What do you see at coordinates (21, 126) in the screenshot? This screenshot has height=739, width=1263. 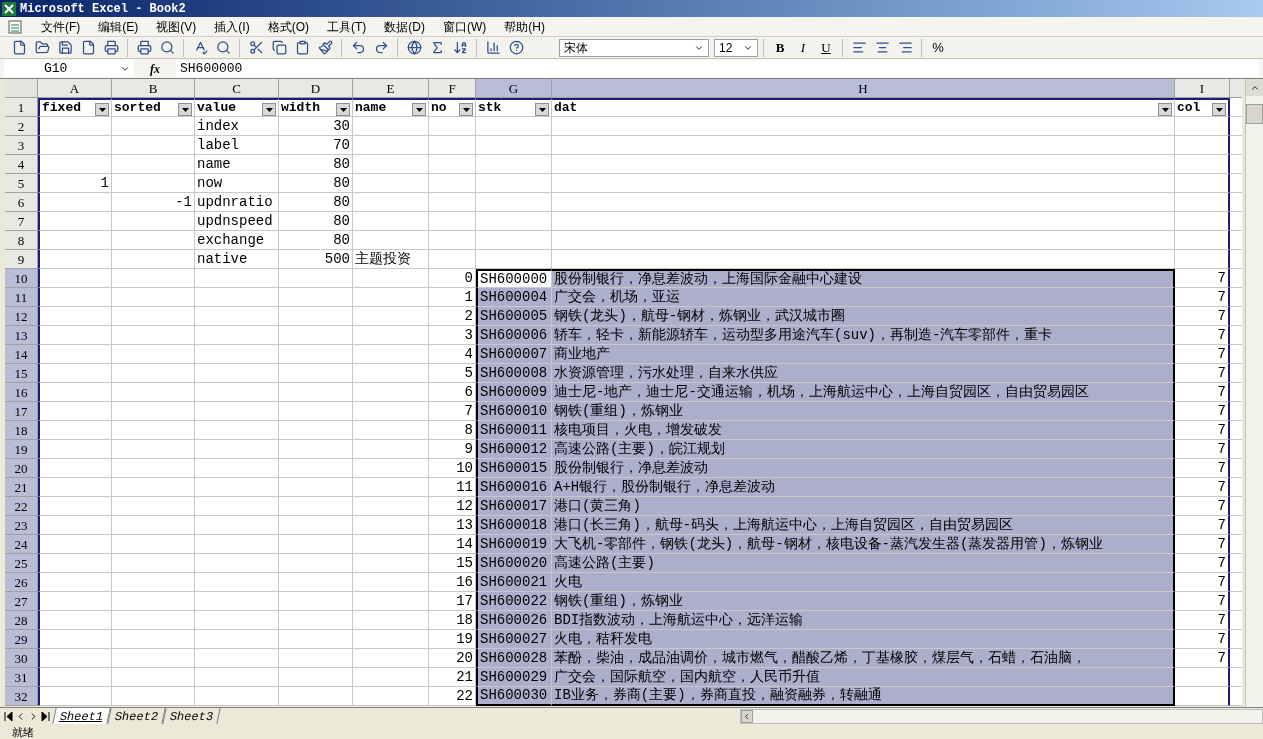 I see `row-header: 2` at bounding box center [21, 126].